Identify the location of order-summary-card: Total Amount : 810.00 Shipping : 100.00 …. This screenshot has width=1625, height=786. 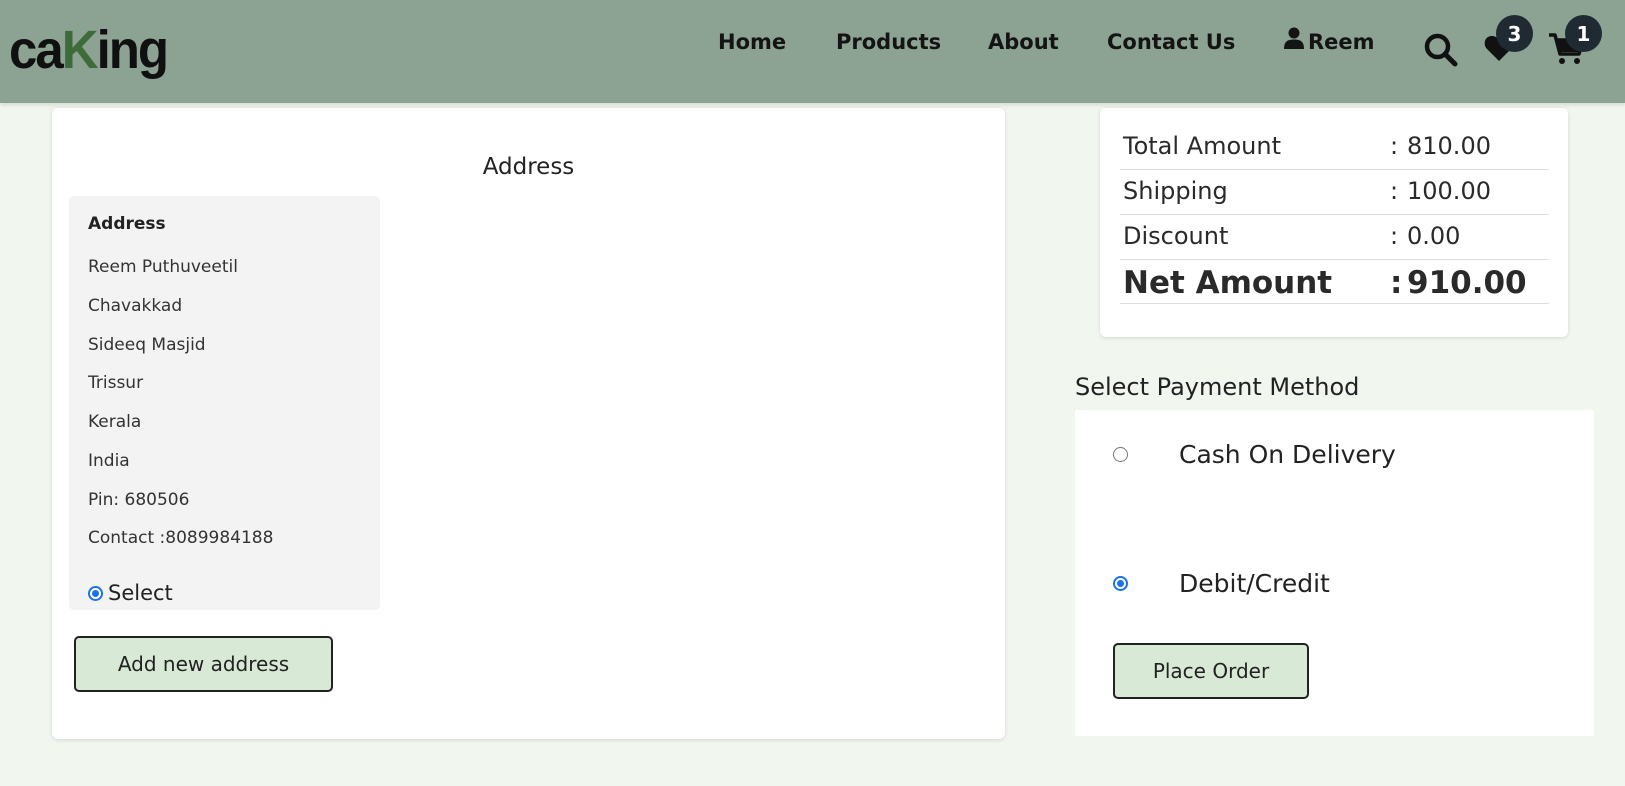
(1334, 222).